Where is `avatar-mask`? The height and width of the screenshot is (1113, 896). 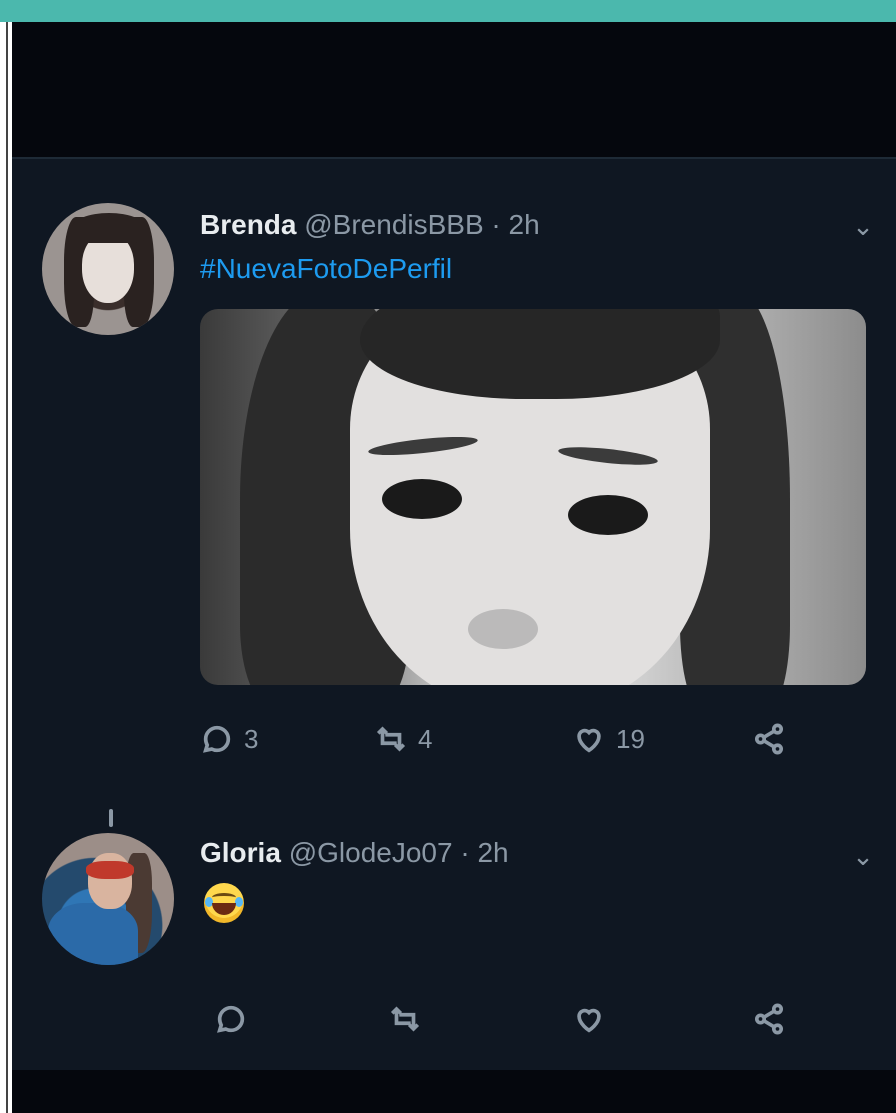 avatar-mask is located at coordinates (110, 870).